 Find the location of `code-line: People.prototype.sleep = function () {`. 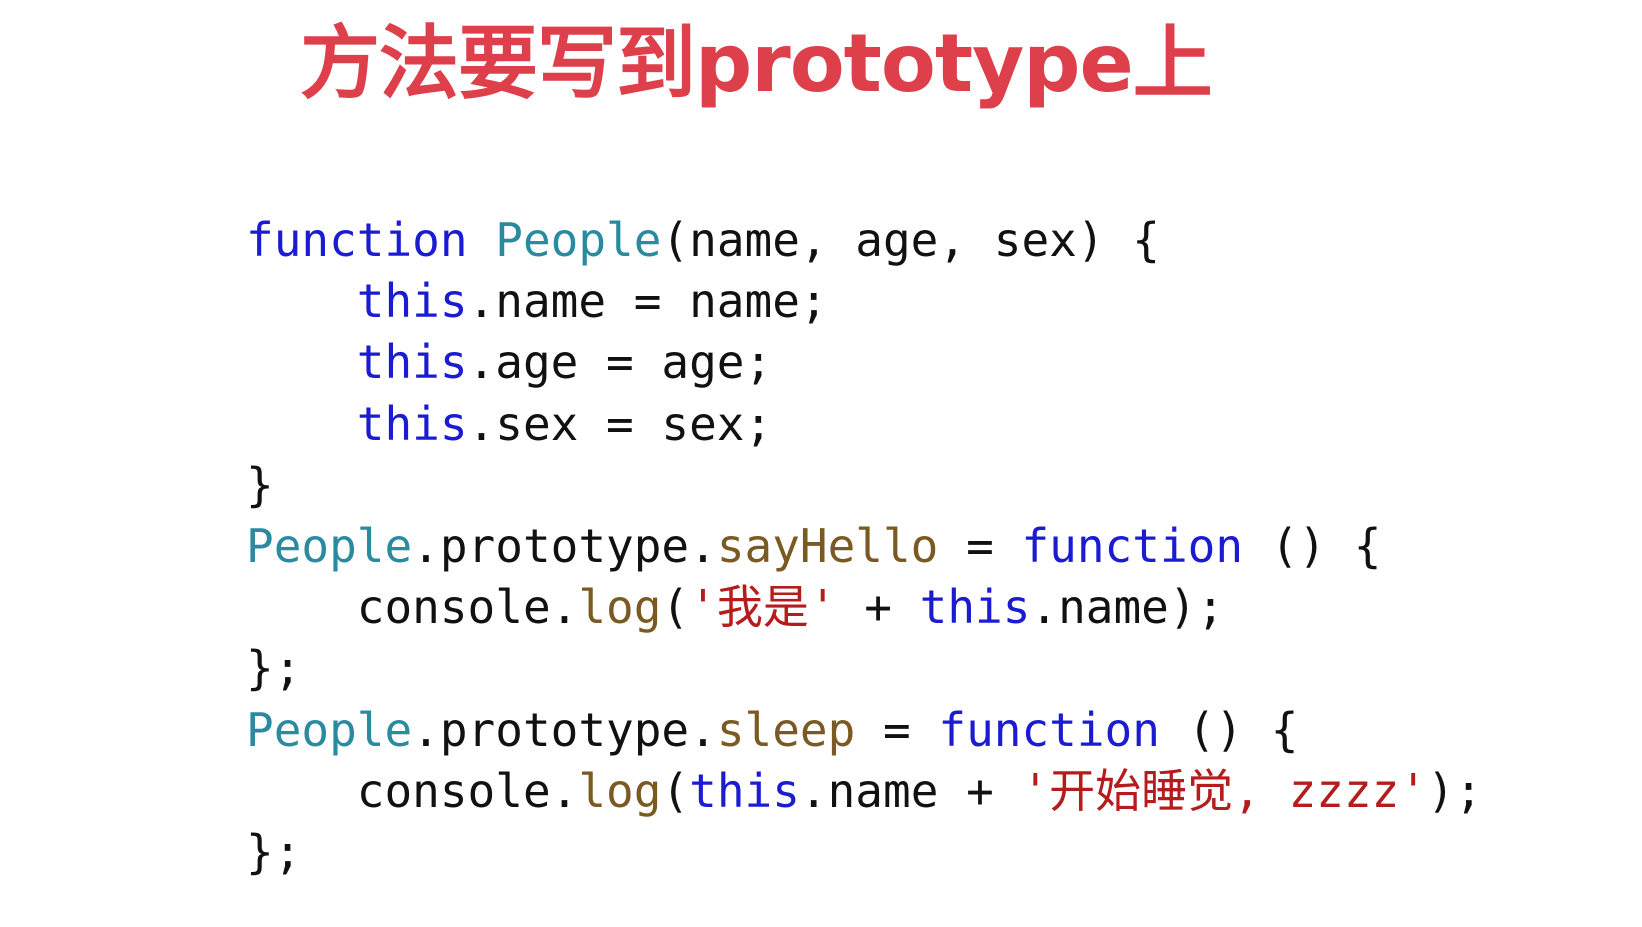

code-line: People.prototype.sleep = function () { is located at coordinates (864, 730).